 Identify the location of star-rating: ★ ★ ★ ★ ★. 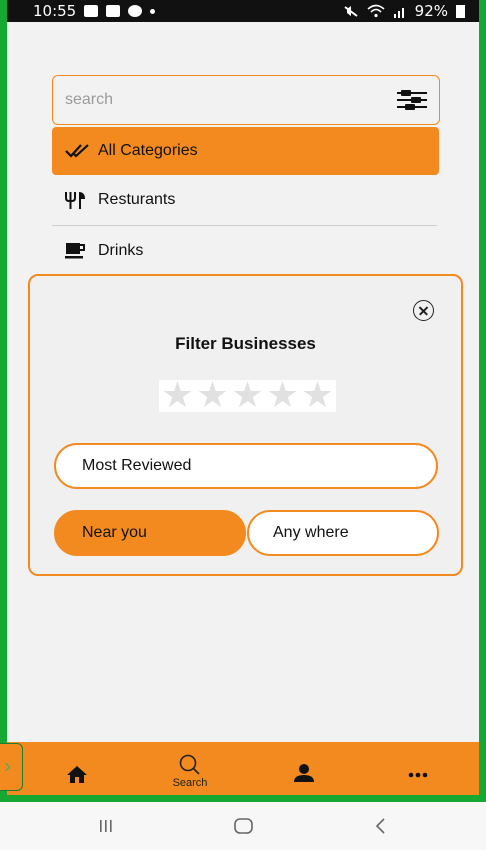
(247, 396).